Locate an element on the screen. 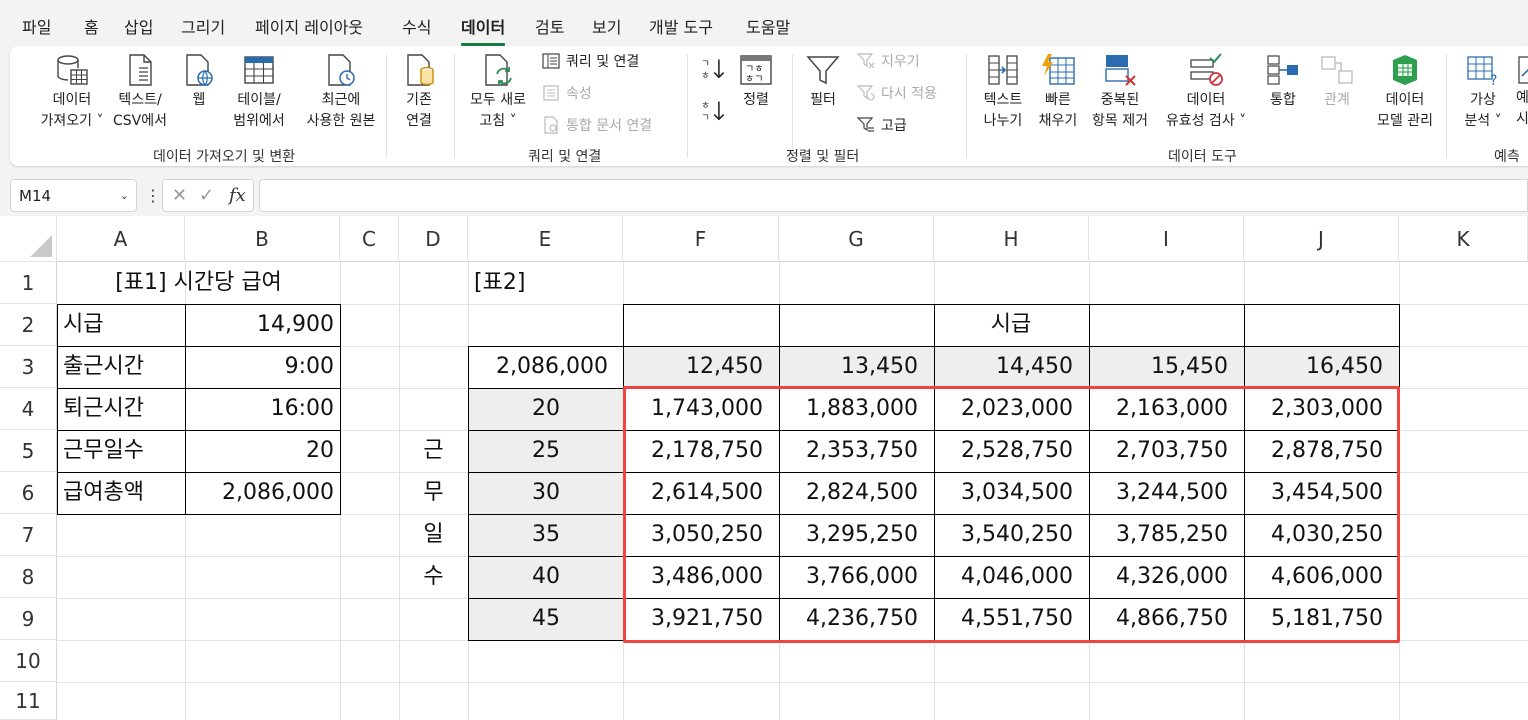 Image resolution: width=1528 pixels, height=720 pixels. existing-conn-label-1: 기존 is located at coordinates (419, 100).